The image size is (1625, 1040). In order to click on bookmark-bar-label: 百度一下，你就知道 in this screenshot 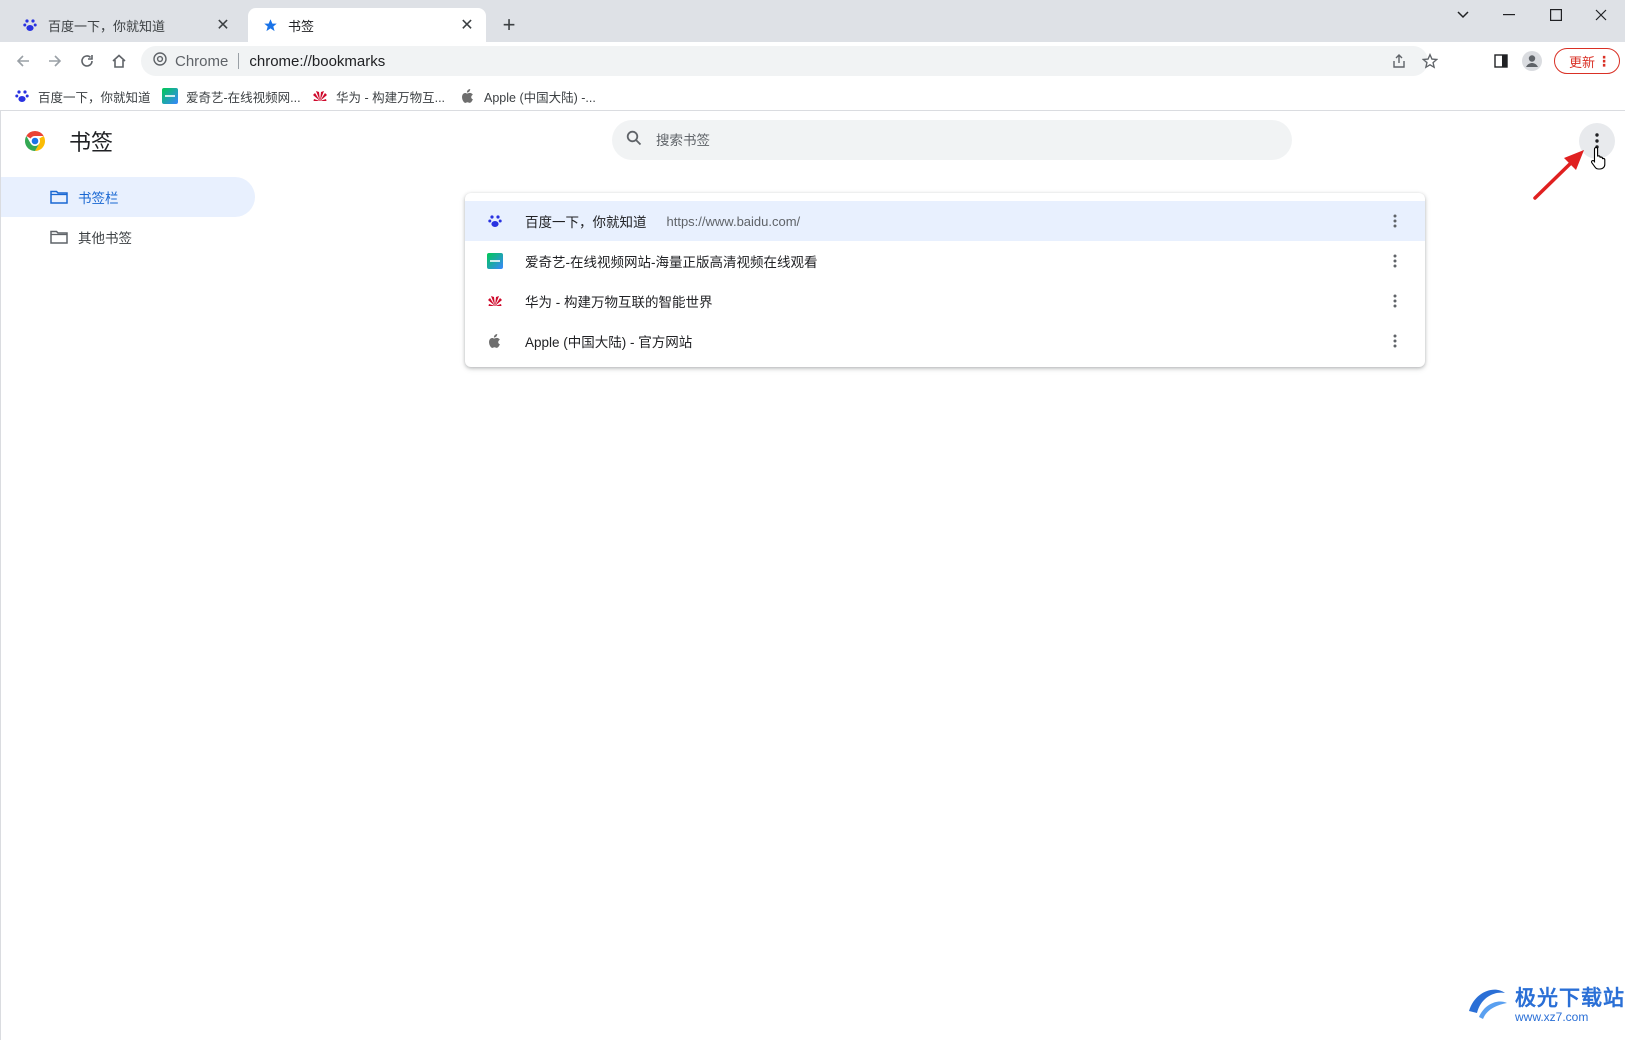, I will do `click(94, 97)`.